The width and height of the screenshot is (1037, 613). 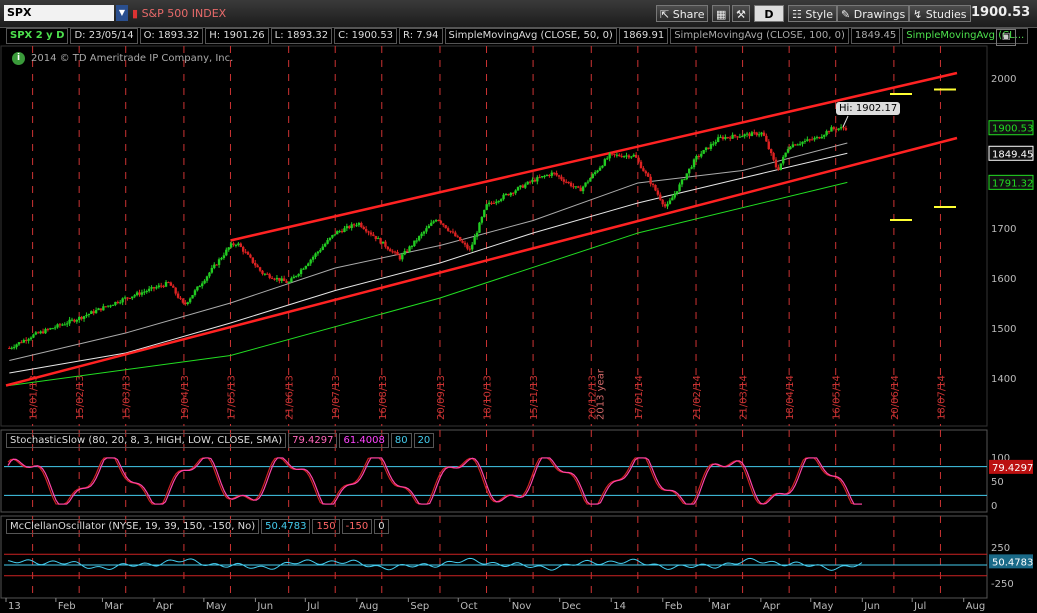 I want to click on drawings-button: ✎ Drawings, so click(x=873, y=13).